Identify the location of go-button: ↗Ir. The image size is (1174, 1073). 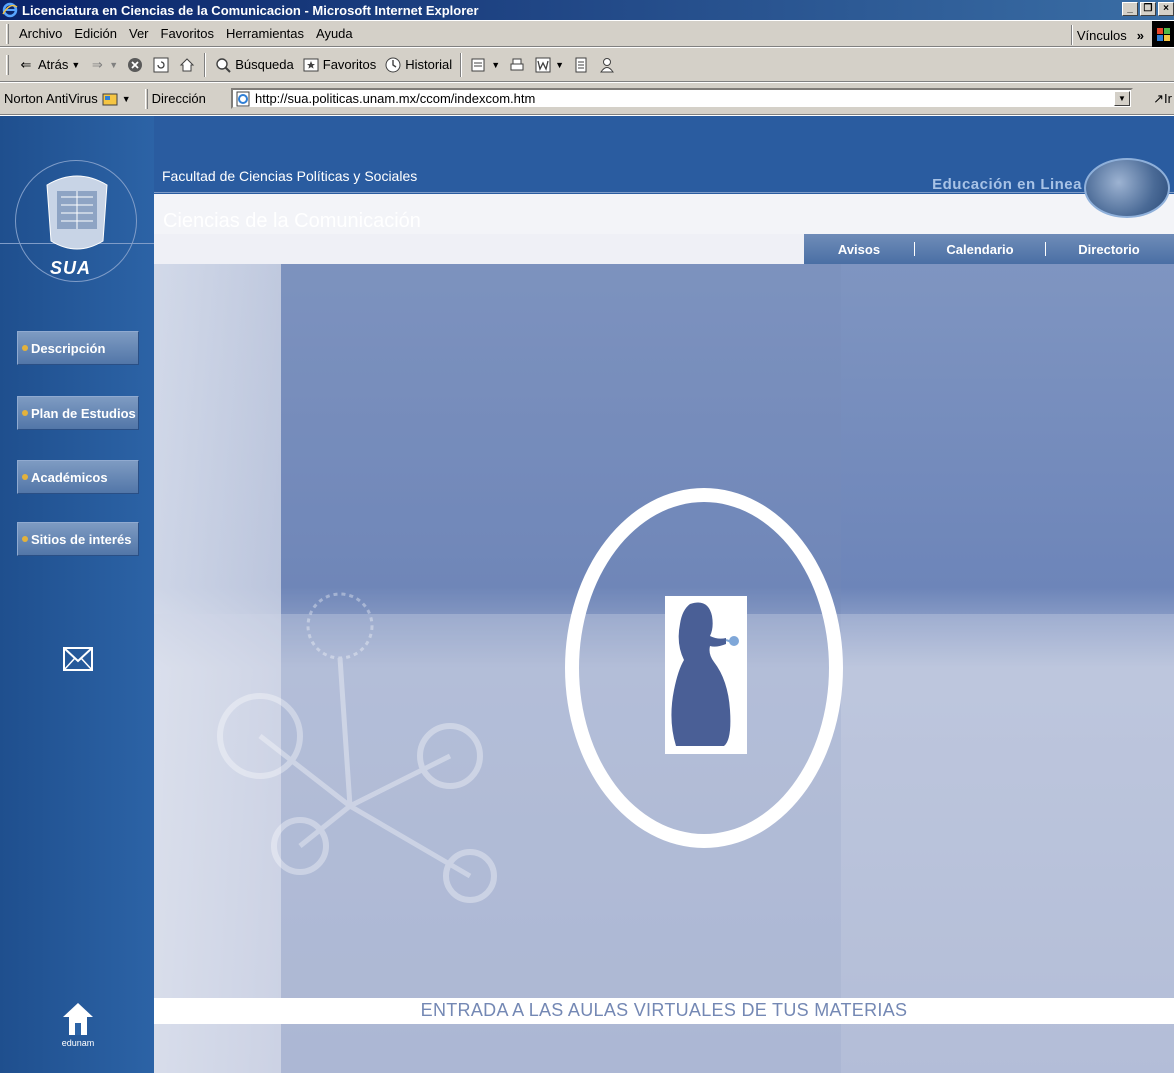
(1162, 99).